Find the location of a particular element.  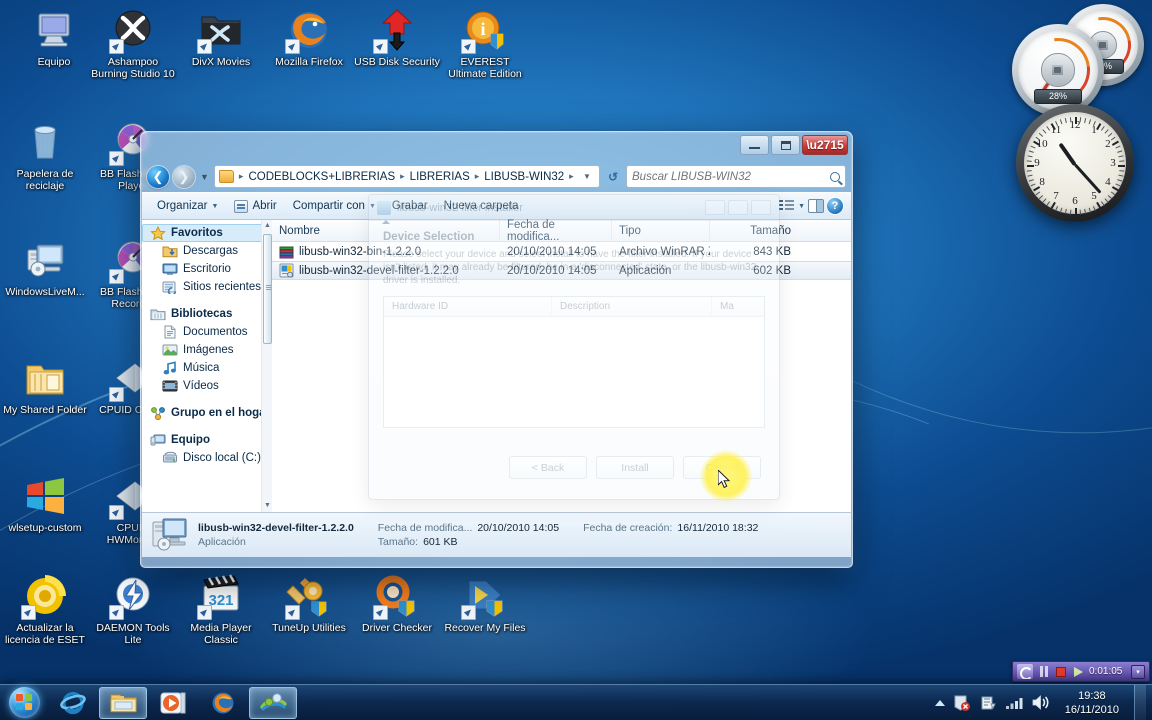

desktop-icon-0: Equipo is located at coordinates (54, 37).